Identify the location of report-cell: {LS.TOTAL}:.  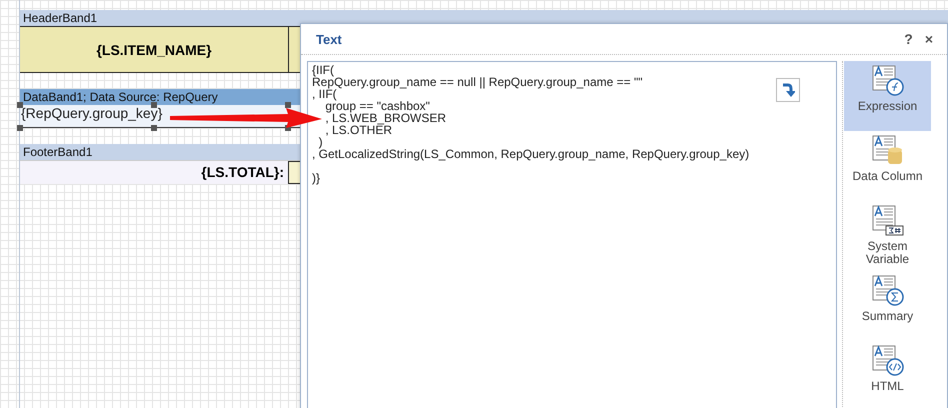
(154, 172).